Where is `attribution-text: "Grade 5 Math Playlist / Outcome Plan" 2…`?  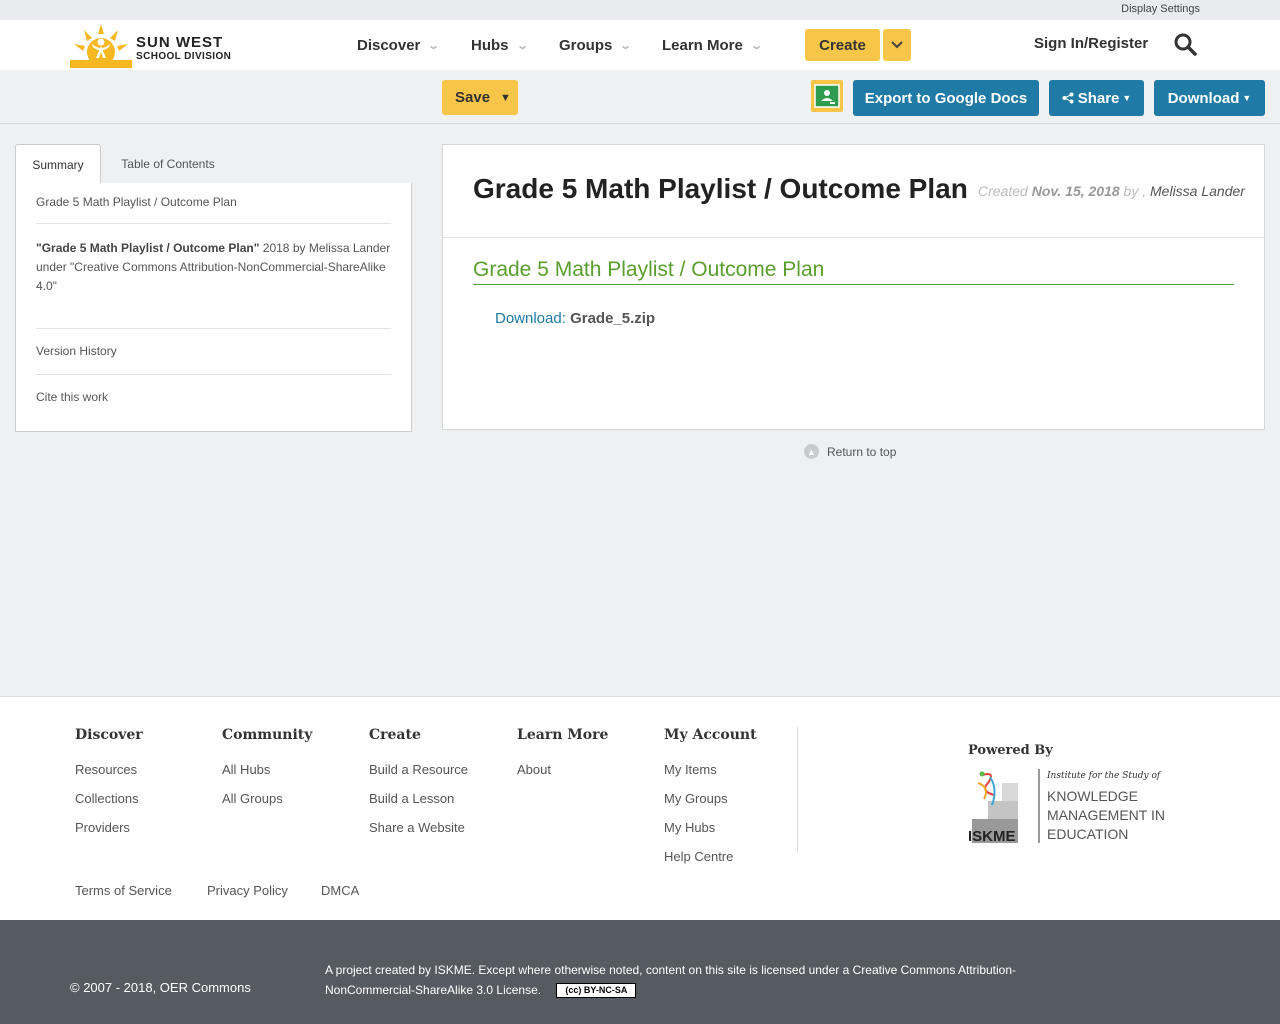
attribution-text: "Grade 5 Math Playlist / Outcome Plan" 2… is located at coordinates (213, 267).